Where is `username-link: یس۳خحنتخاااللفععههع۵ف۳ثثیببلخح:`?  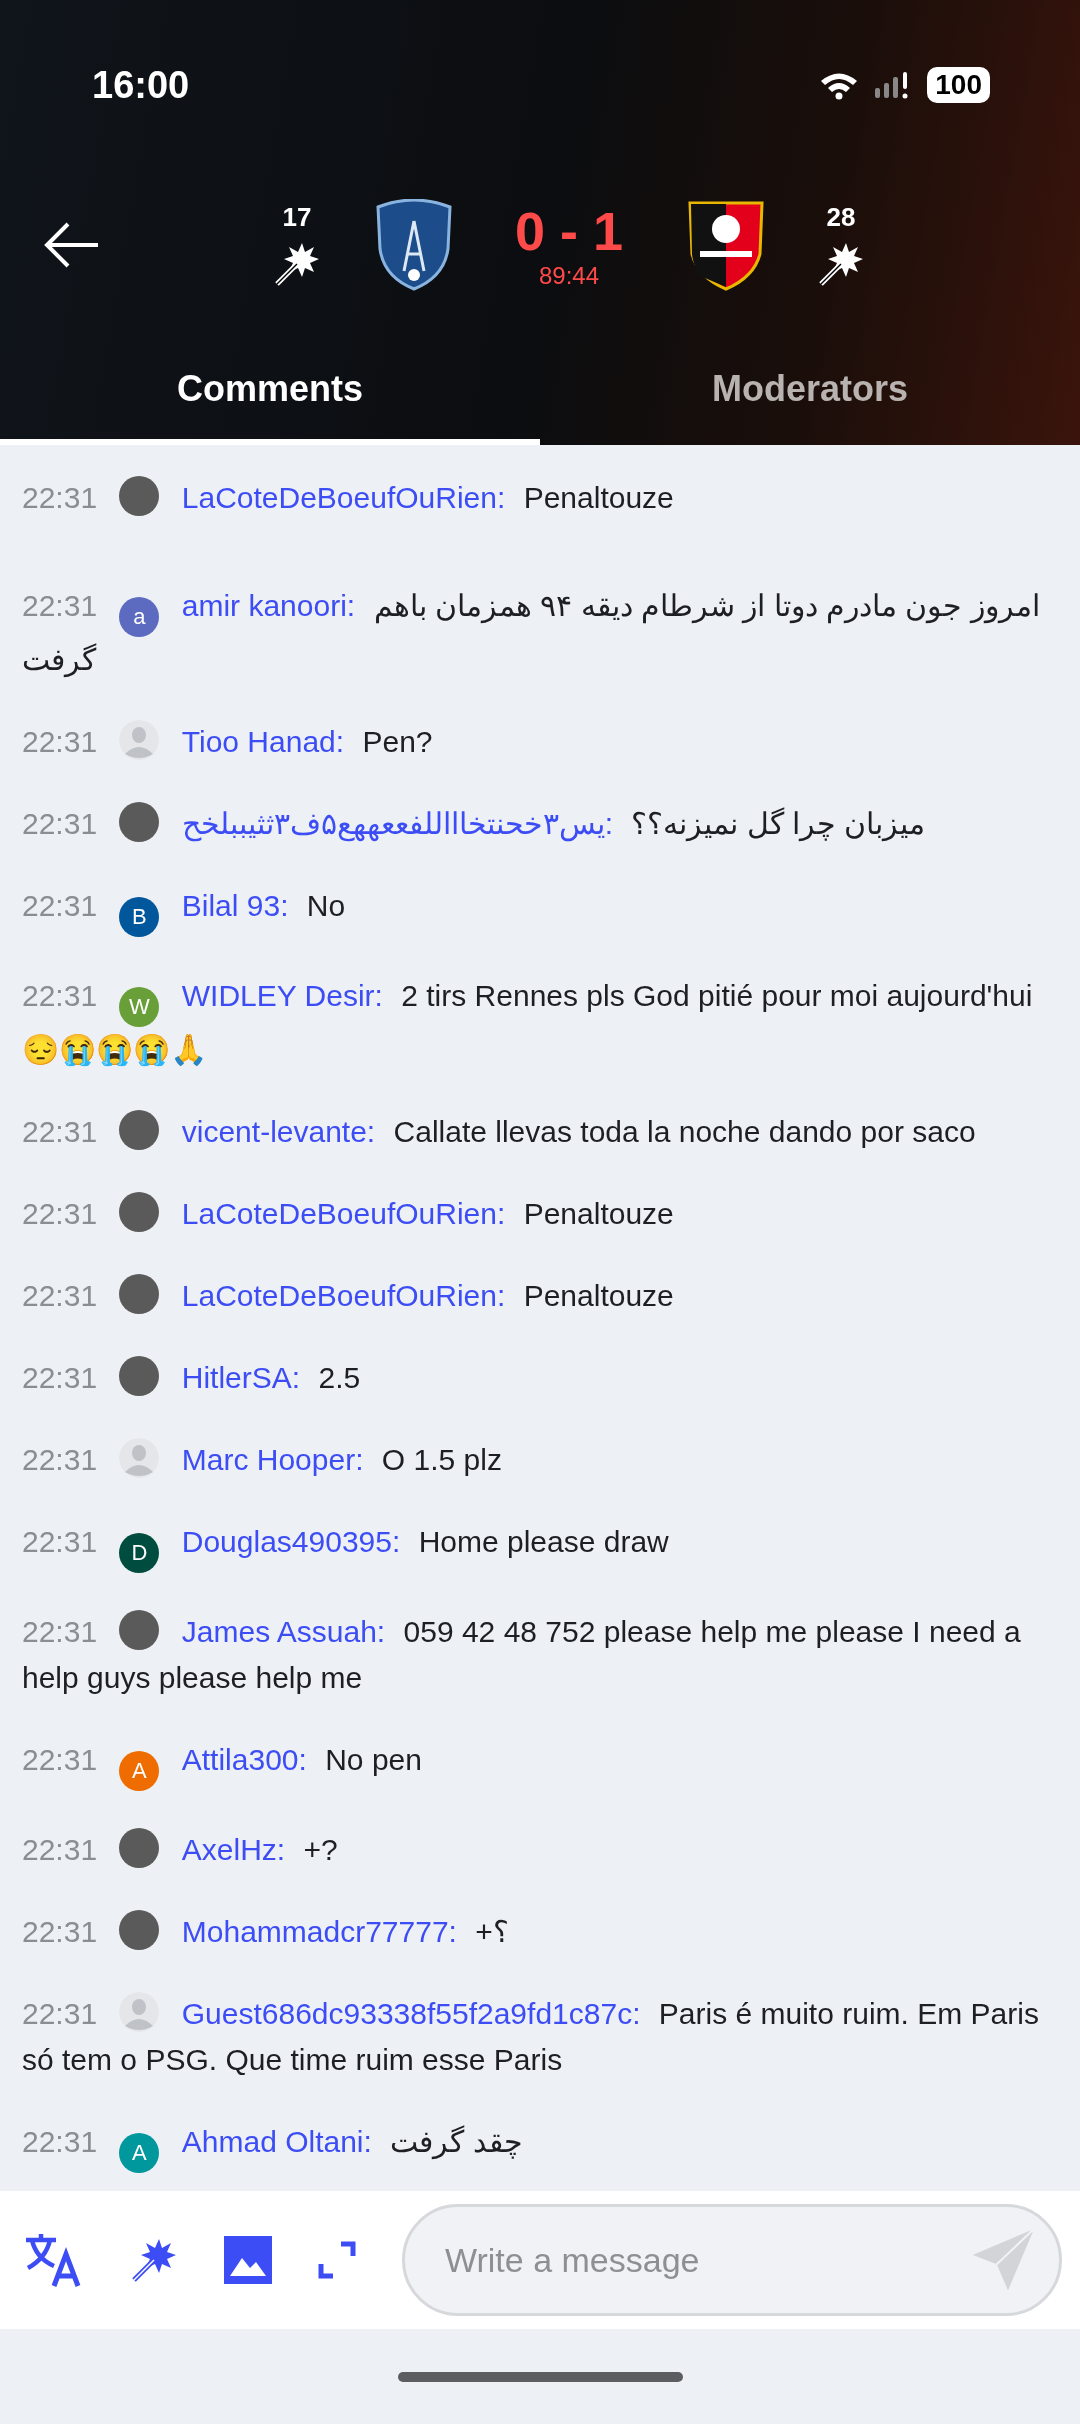
username-link: یس۳خحنتخاااللفععههع۵ف۳ثثیببلخح: is located at coordinates (397, 823).